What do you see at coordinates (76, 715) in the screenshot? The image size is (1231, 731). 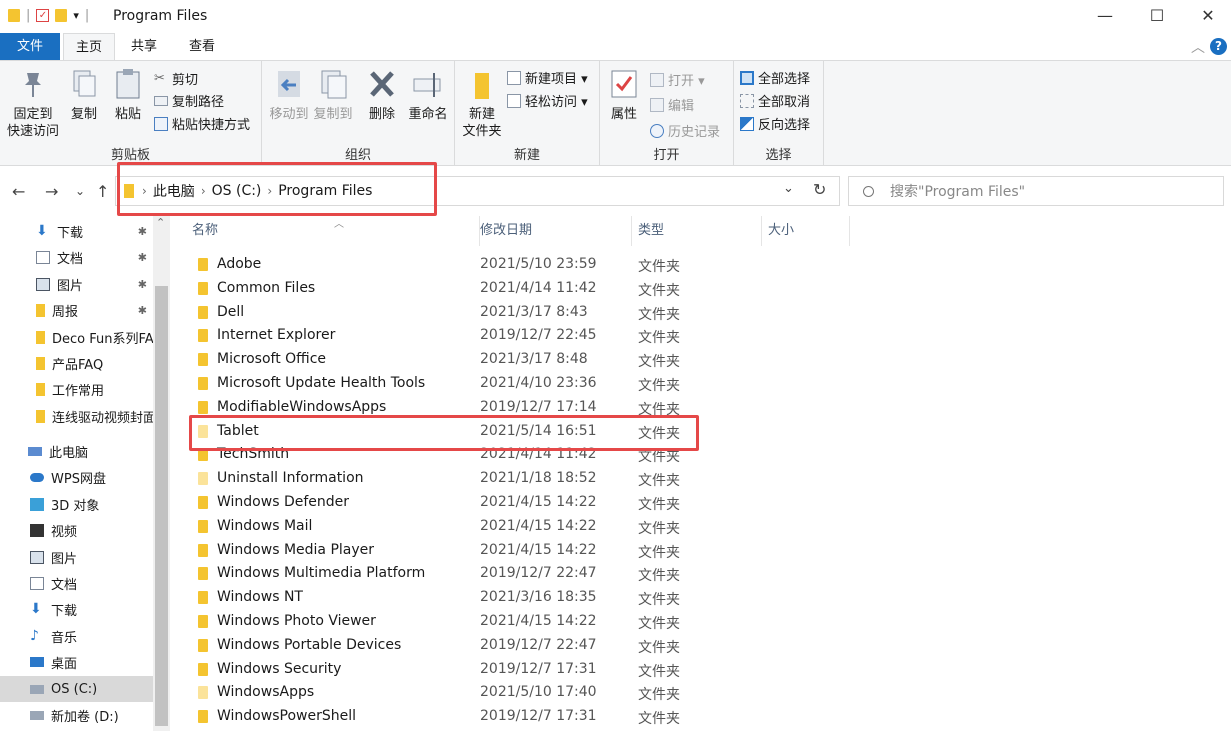 I see `sidebar-item: 新加卷 (D:)` at bounding box center [76, 715].